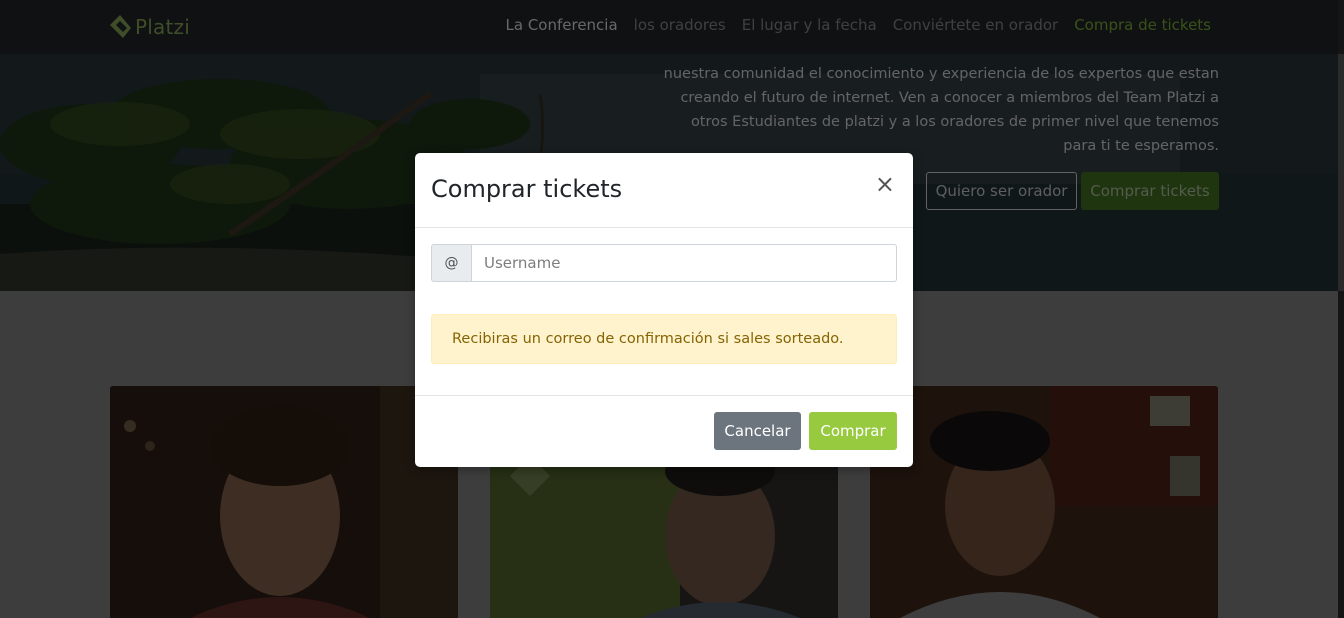 Image resolution: width=1344 pixels, height=618 pixels. What do you see at coordinates (451, 263) in the screenshot?
I see `at-sign-addon: @` at bounding box center [451, 263].